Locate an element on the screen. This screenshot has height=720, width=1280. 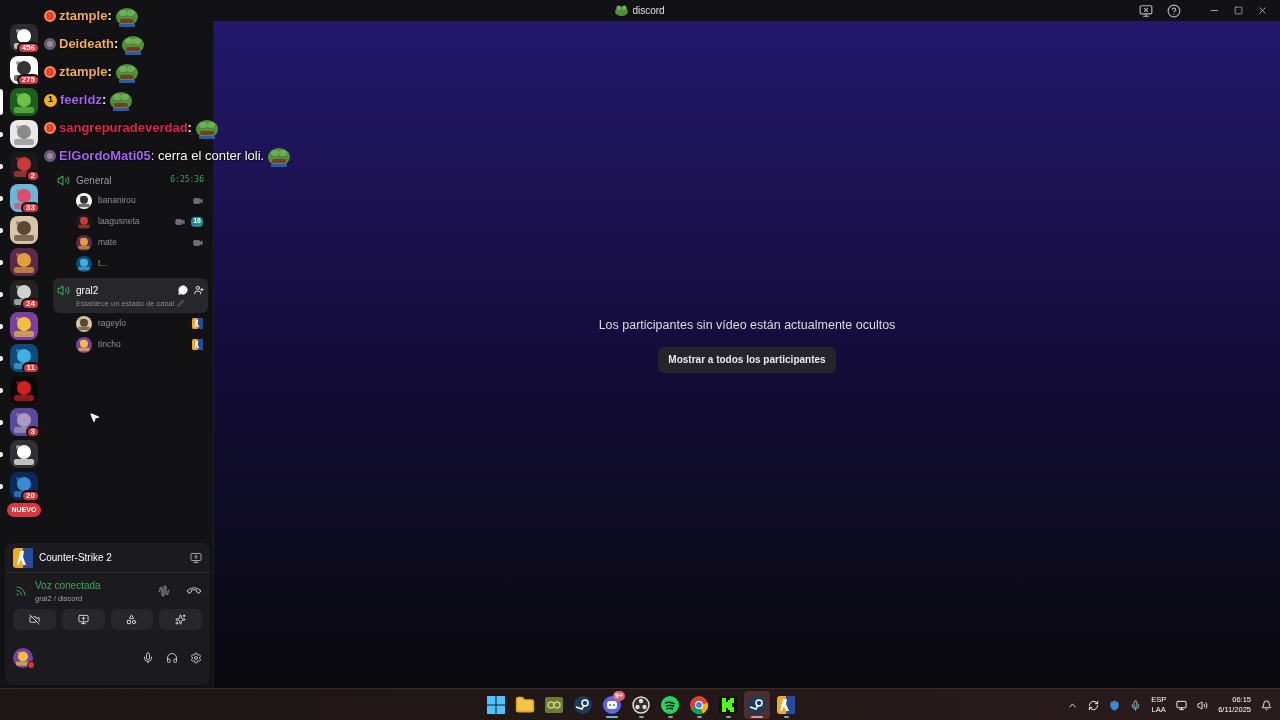
voice-channel: General 6:25:36 is located at coordinates (130, 180).